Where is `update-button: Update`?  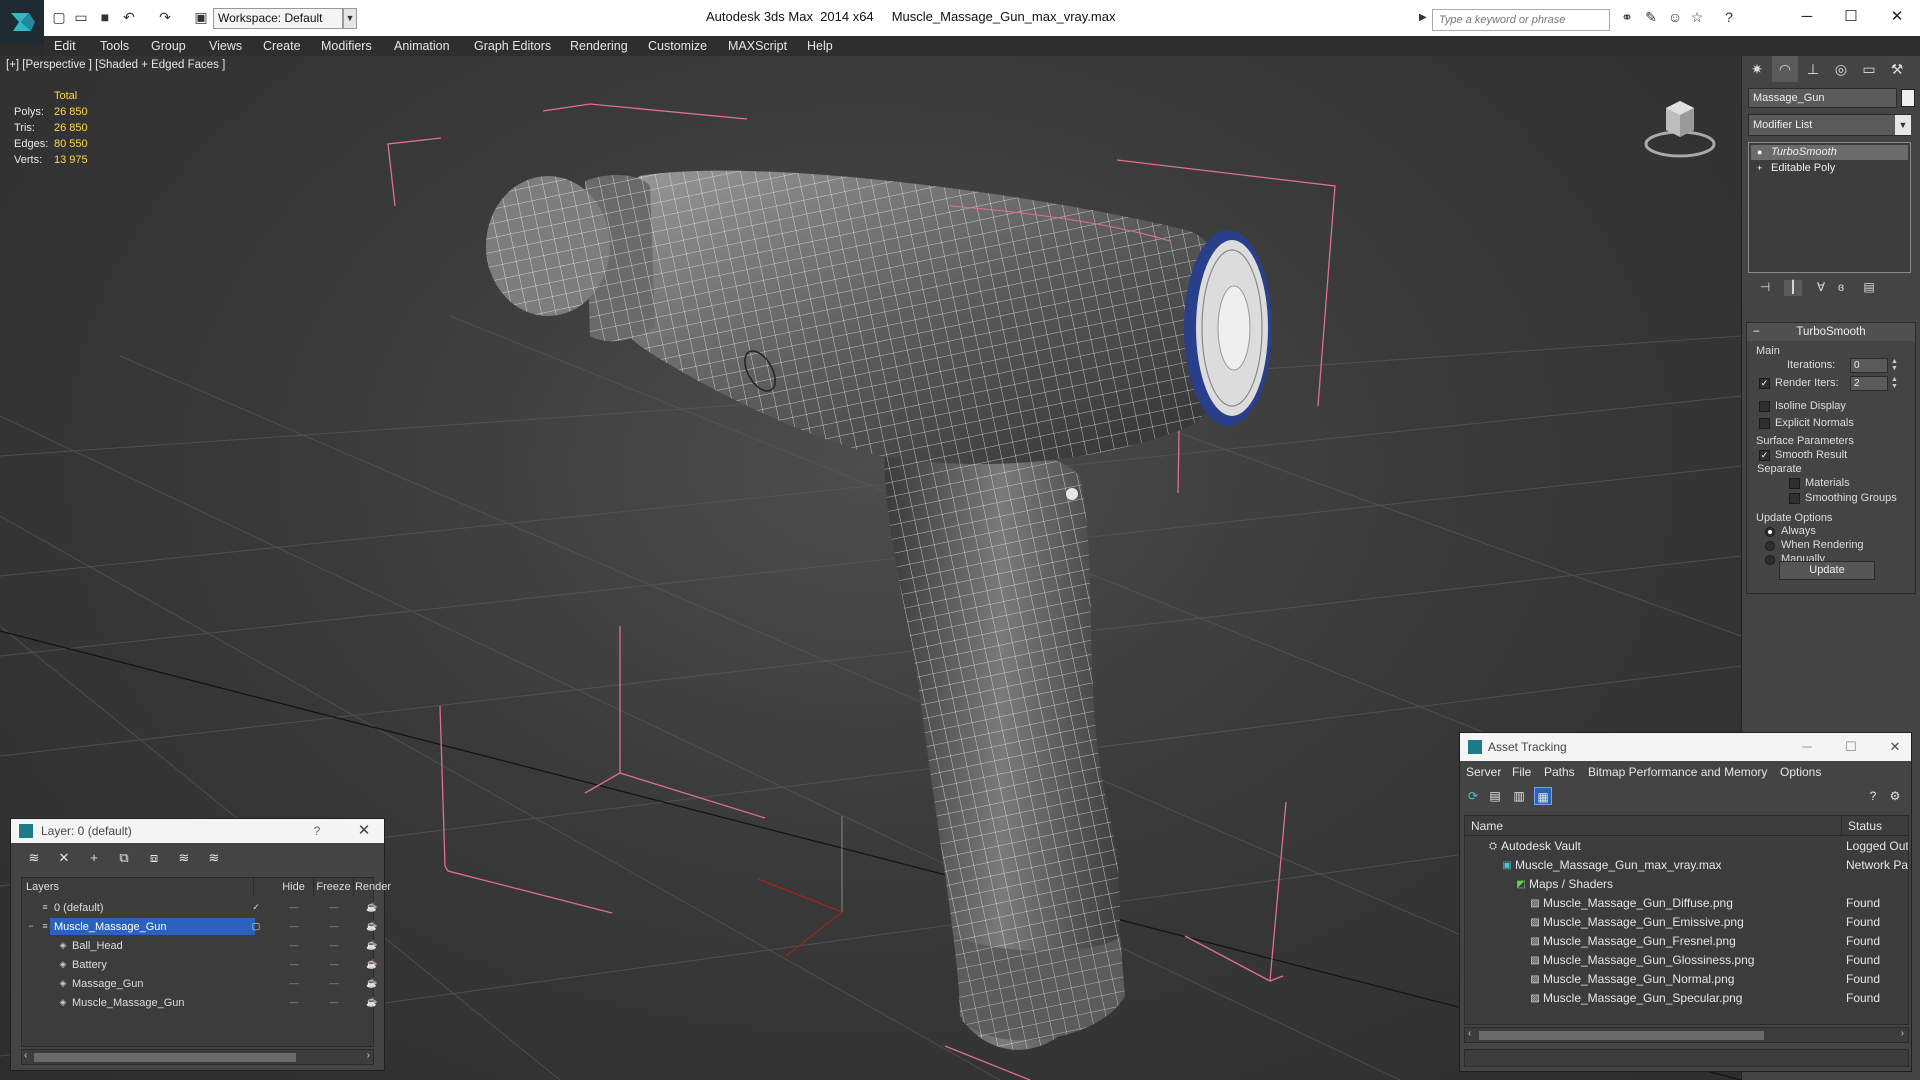 update-button: Update is located at coordinates (1827, 570).